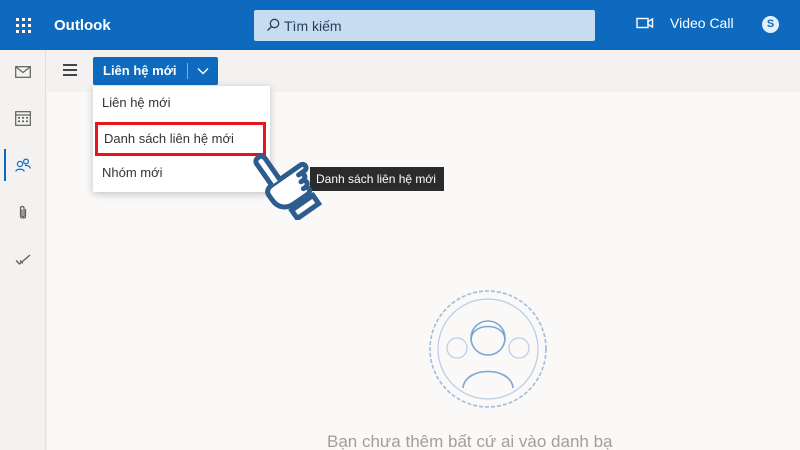 The width and height of the screenshot is (800, 450). I want to click on rail-calendar, so click(23, 118).